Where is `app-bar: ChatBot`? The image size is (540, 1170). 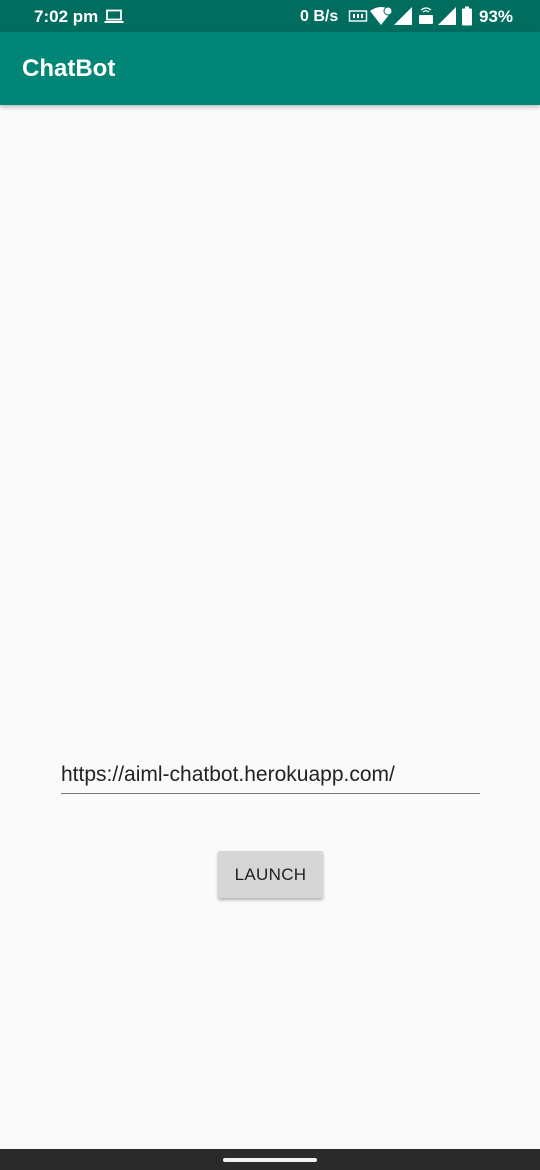 app-bar: ChatBot is located at coordinates (270, 68).